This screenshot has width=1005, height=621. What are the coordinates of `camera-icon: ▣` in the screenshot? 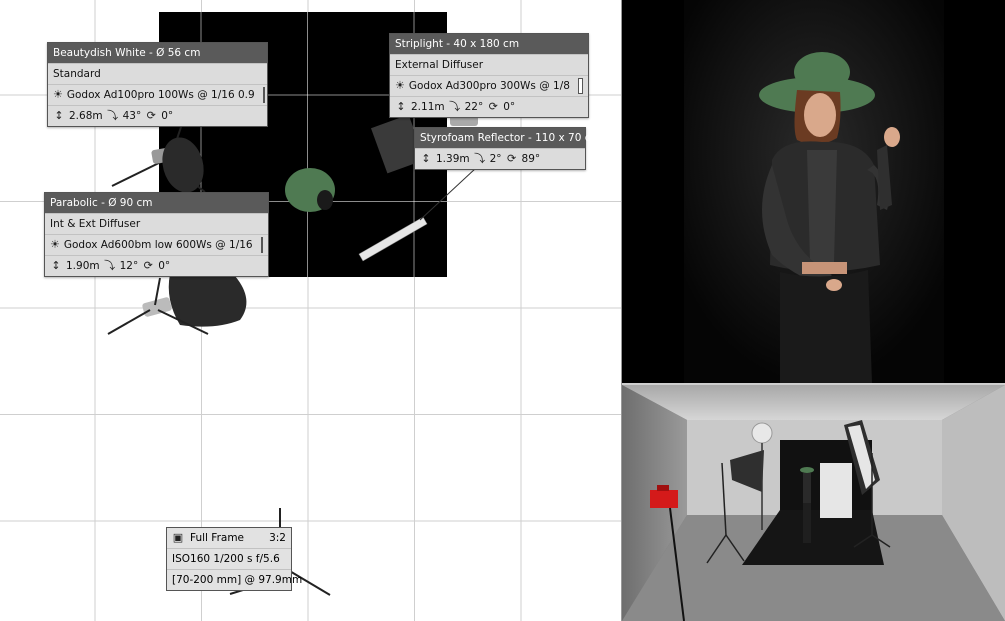 It's located at (178, 537).